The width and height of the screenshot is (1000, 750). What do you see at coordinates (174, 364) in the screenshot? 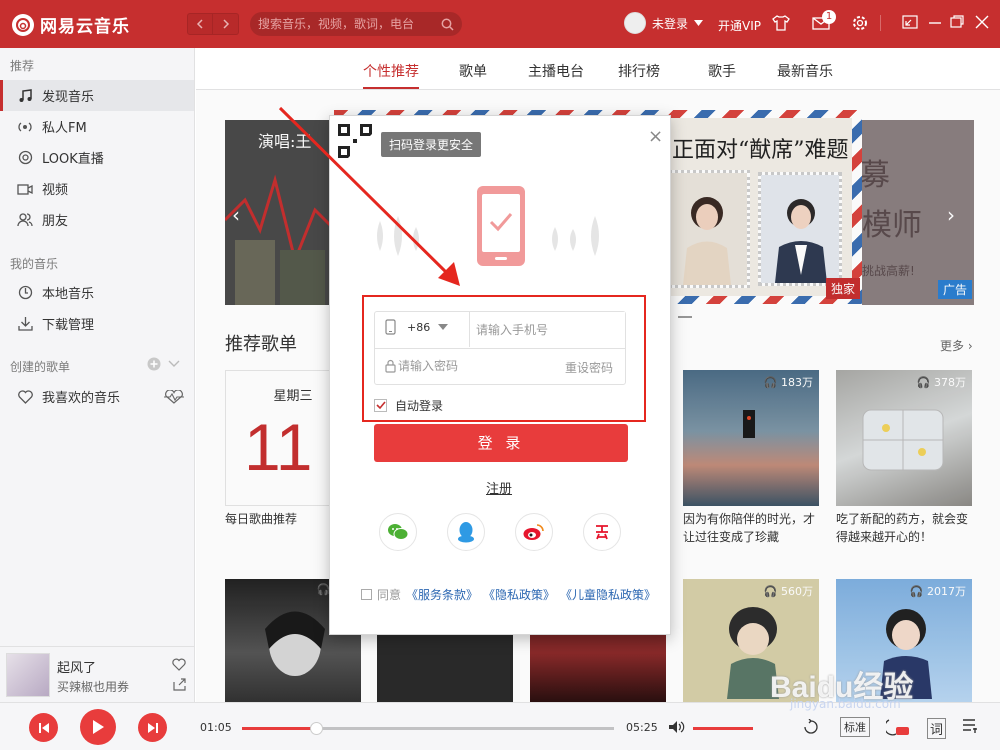
I see `collapse-chevron-icon` at bounding box center [174, 364].